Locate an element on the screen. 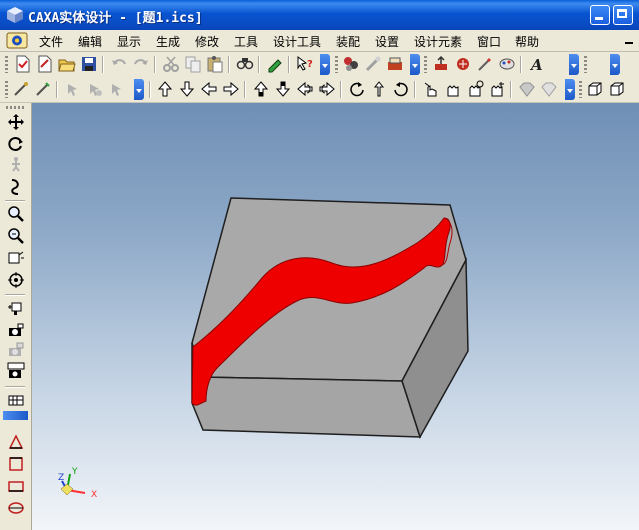 This screenshot has height=530, width=639. zoom-fit-icon is located at coordinates (16, 258).